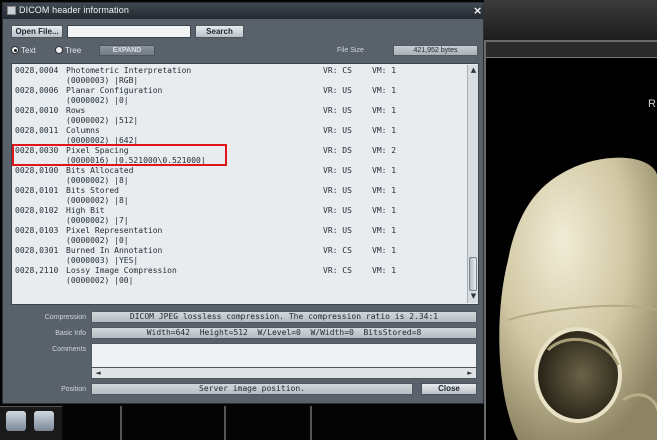 The image size is (657, 440). Describe the element at coordinates (241, 221) in the screenshot. I see `header-row-value: (0000002) |7|` at that location.